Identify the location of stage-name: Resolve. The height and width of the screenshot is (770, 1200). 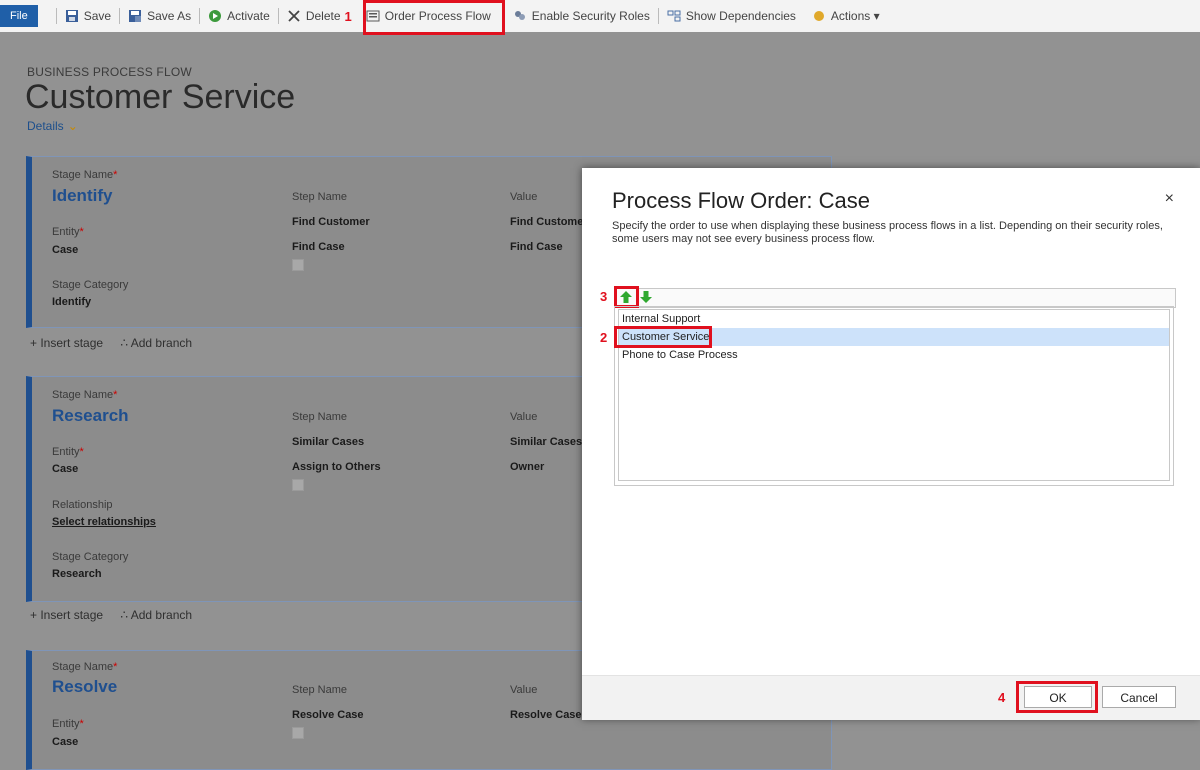
(85, 686).